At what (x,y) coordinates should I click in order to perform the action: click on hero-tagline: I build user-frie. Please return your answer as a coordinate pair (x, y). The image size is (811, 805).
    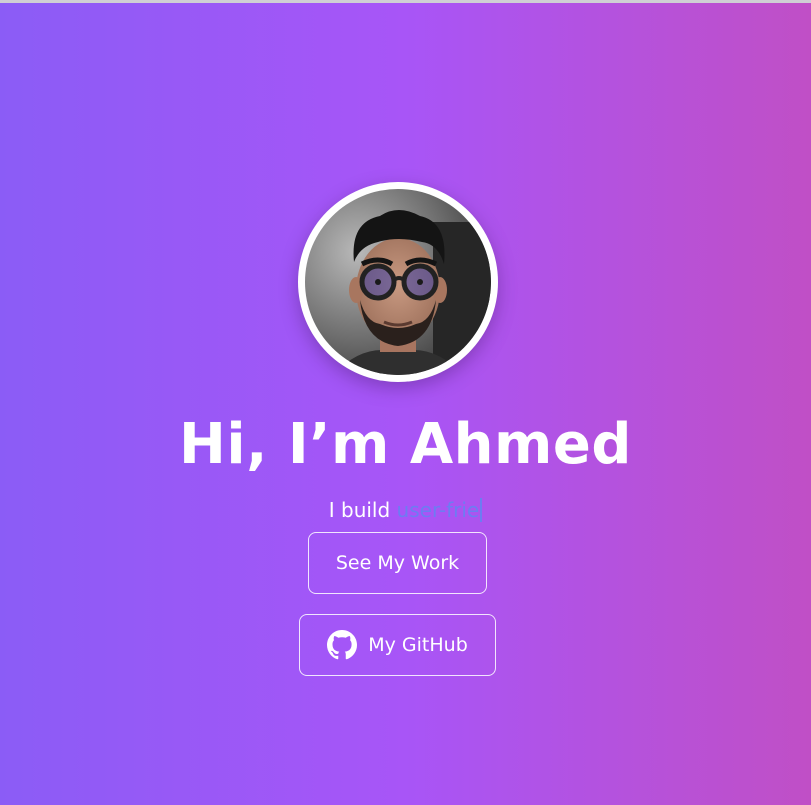
    Looking at the image, I should click on (405, 510).